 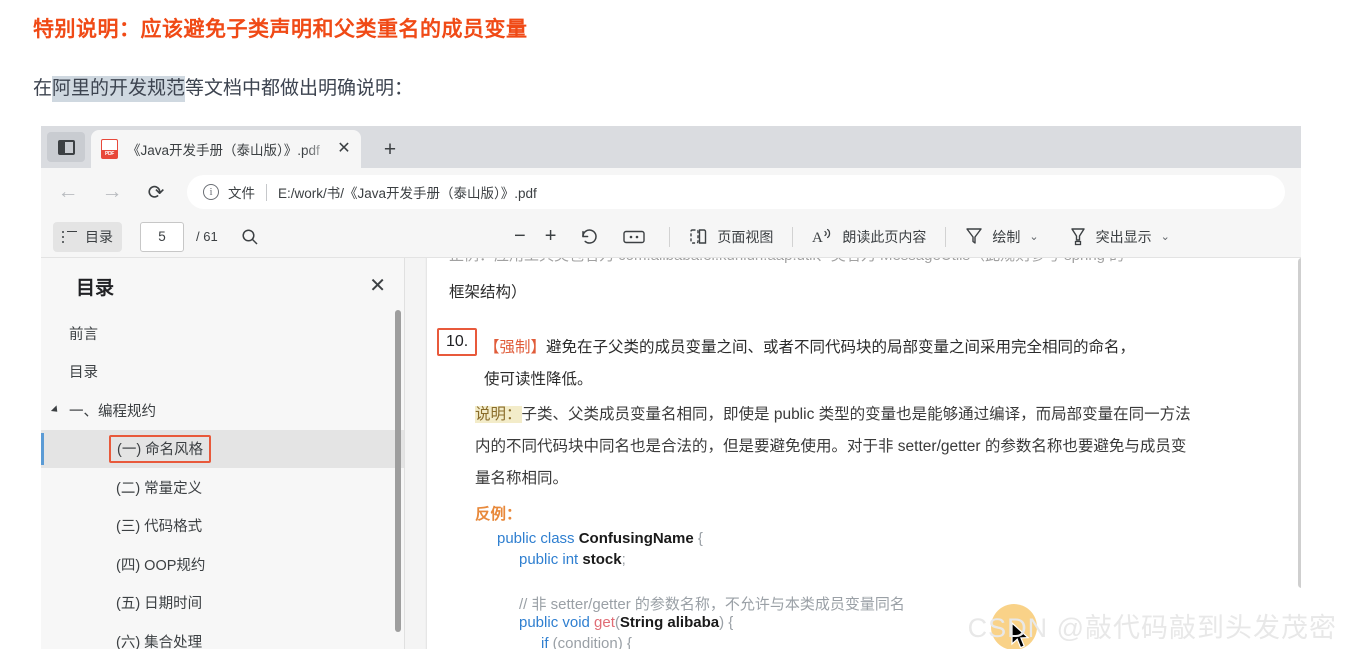 What do you see at coordinates (109, 149) in the screenshot?
I see `pdf-file-icon` at bounding box center [109, 149].